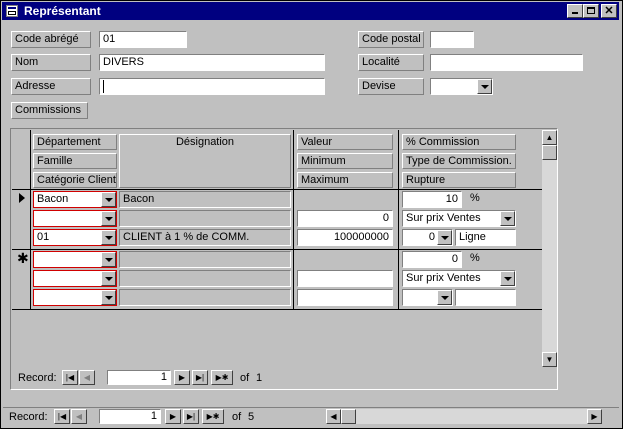 The height and width of the screenshot is (429, 623). I want to click on minimize-icon, so click(575, 13).